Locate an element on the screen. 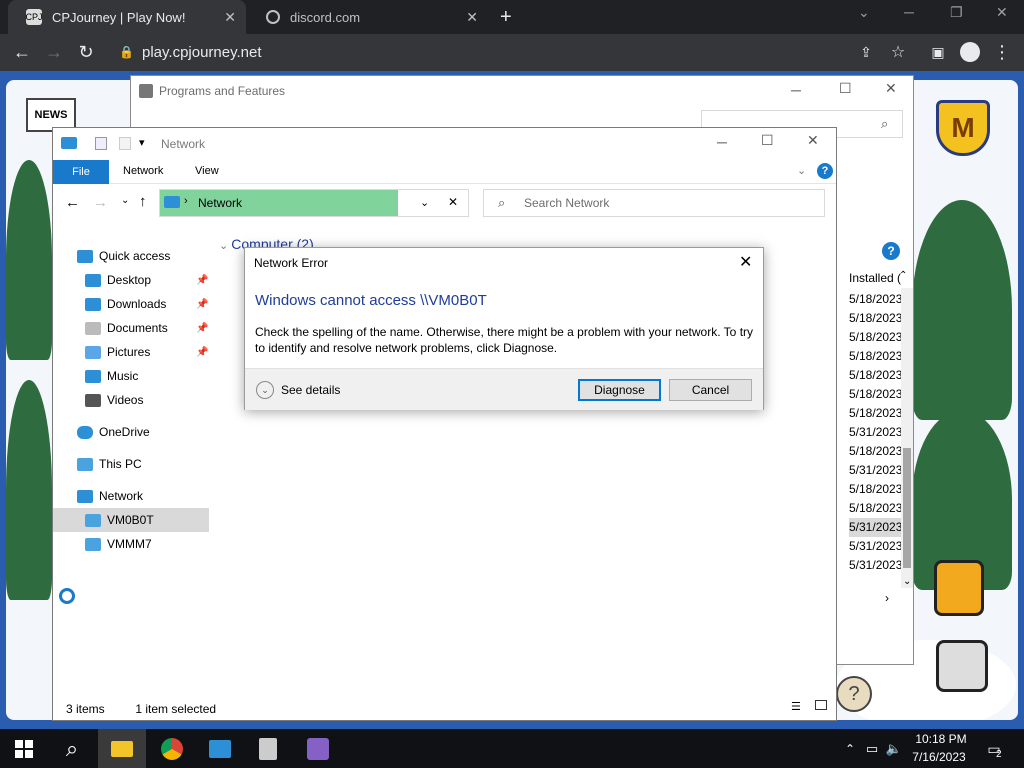  sidebar-item-downloads: Downloads 📌 is located at coordinates (146, 304).